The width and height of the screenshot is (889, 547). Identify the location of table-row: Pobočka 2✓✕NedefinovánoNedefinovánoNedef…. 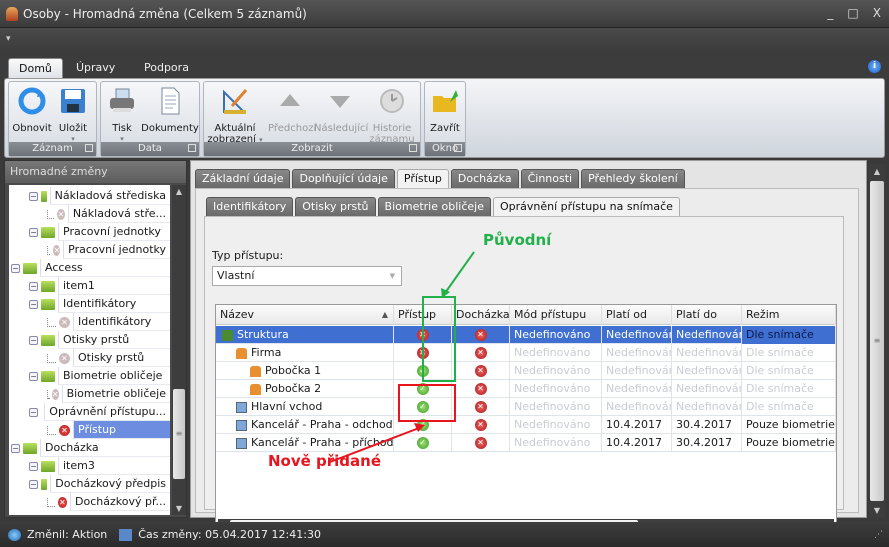
(526, 389).